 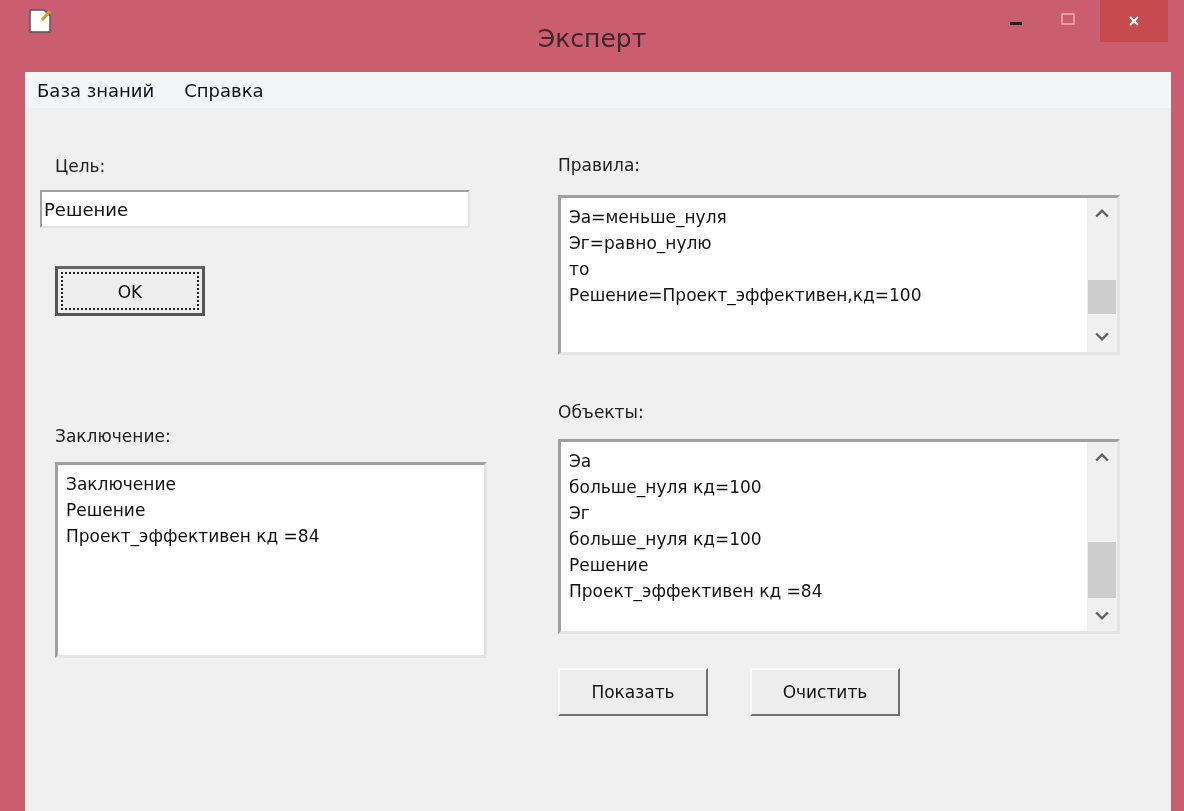 I want to click on window-title: Эксперт, so click(x=592, y=38).